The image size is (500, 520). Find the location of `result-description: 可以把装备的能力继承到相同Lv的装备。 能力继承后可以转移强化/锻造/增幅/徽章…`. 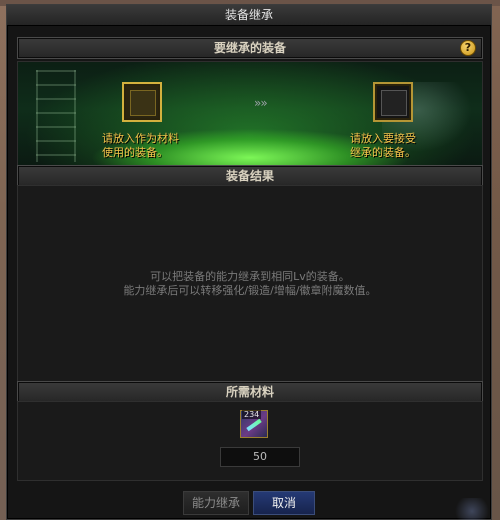

result-description: 可以把装备的能力继承到相同Lv的装备。 能力继承后可以转移强化/锻造/增幅/徽章… is located at coordinates (250, 284).